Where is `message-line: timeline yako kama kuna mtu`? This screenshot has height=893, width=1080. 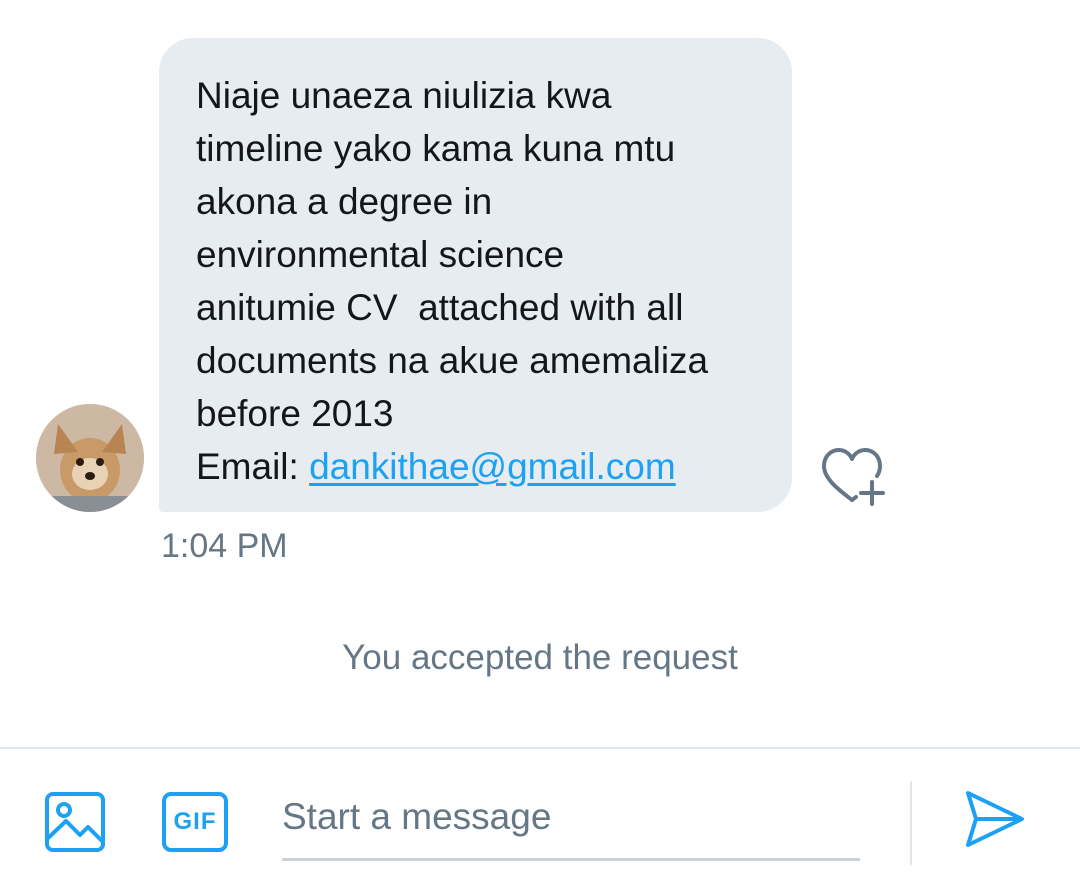
message-line: timeline yako kama kuna mtu is located at coordinates (436, 148).